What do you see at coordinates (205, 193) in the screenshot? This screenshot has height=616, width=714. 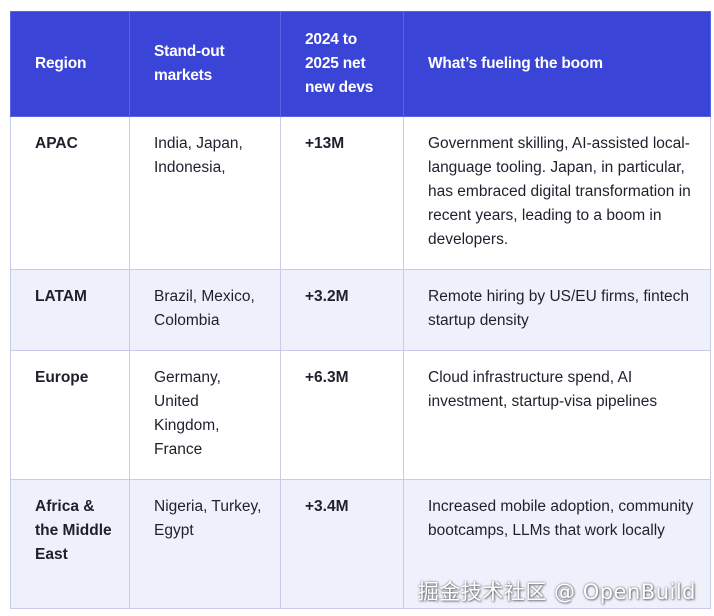 I see `cell-markets: India, Japan, Indonesia,` at bounding box center [205, 193].